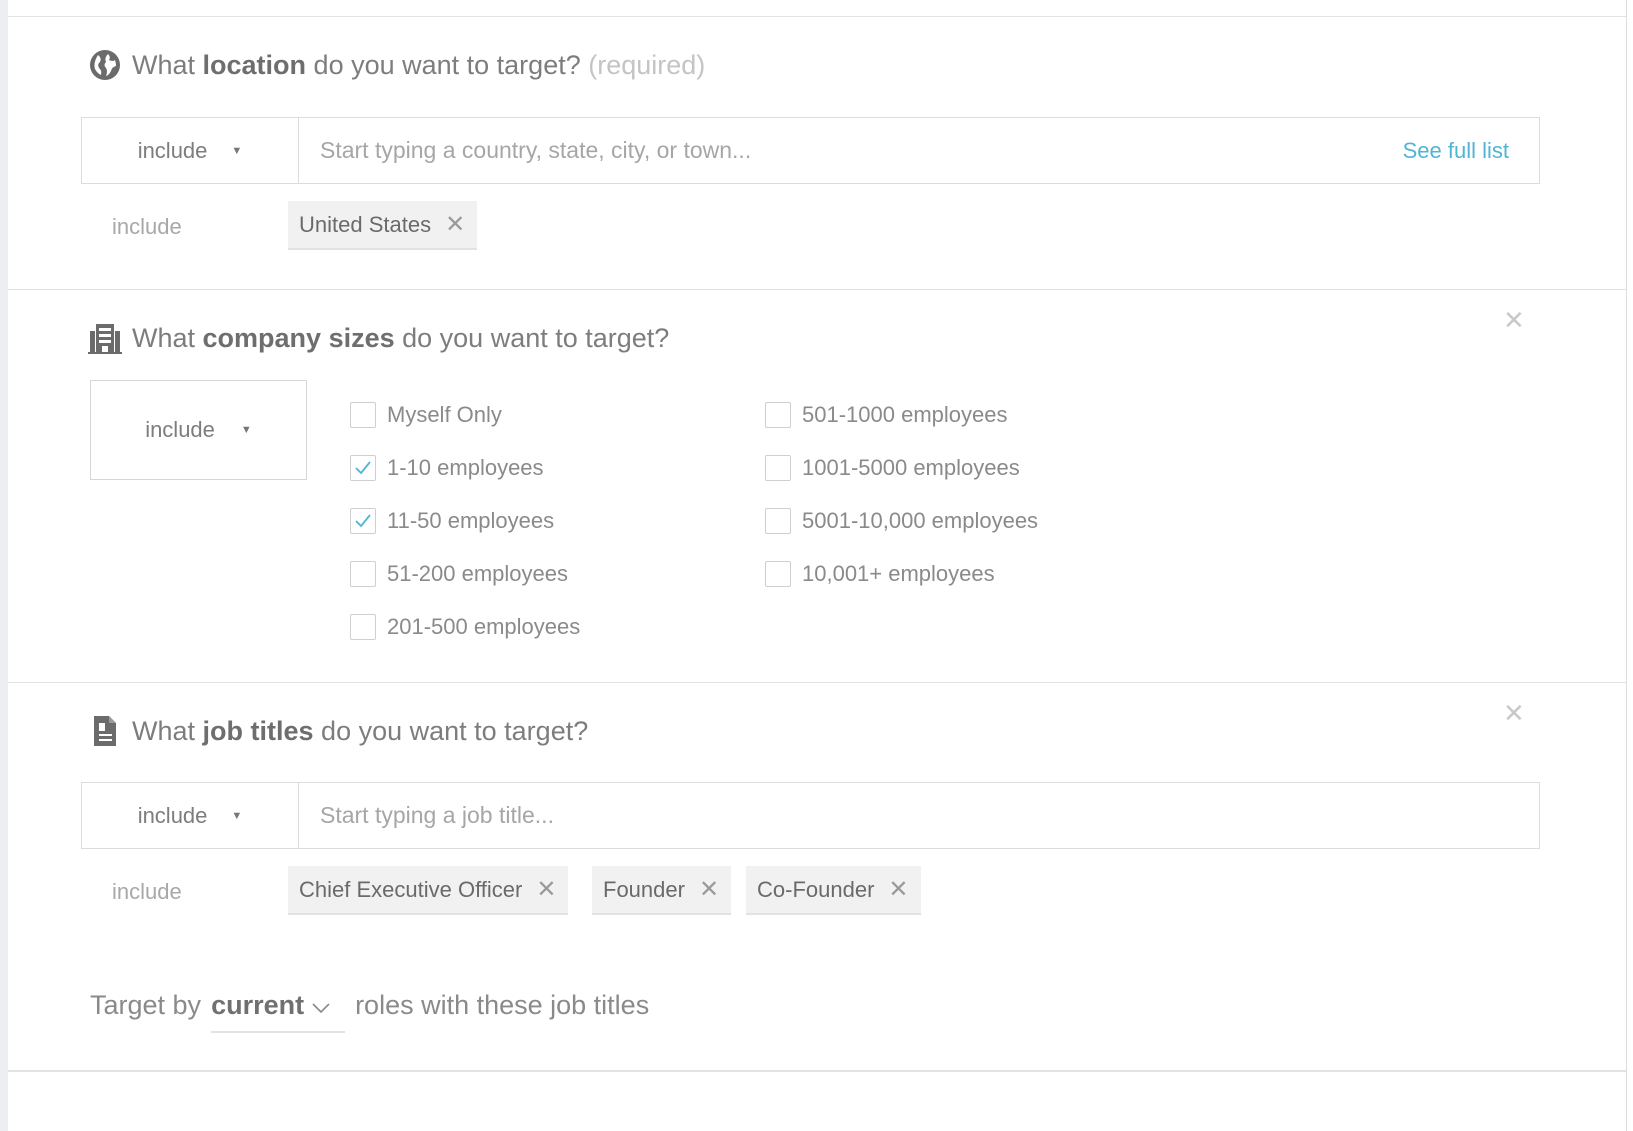  I want to click on company-size-option: 11-50 employees, so click(452, 521).